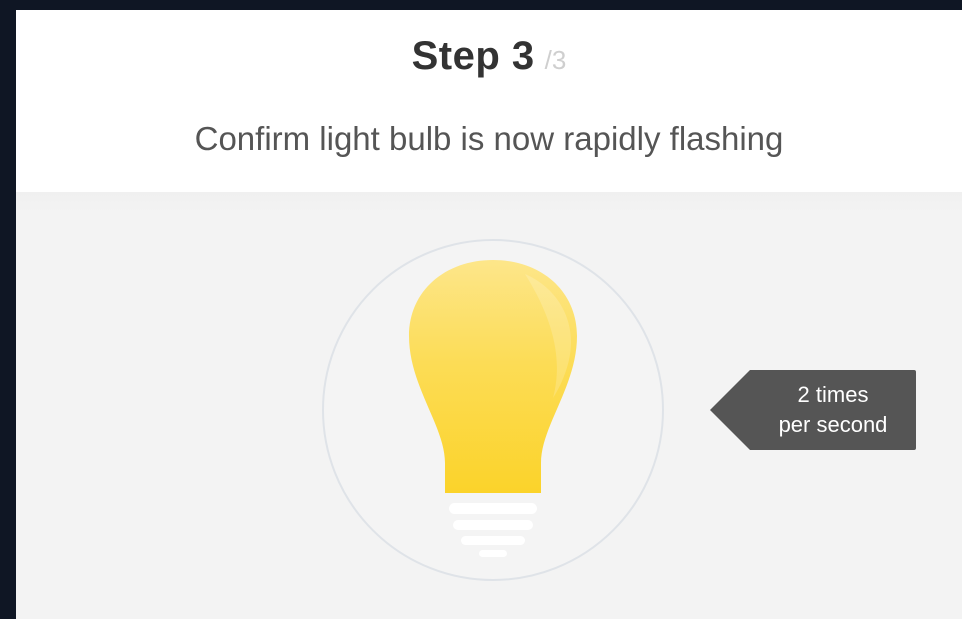 The width and height of the screenshot is (962, 619). Describe the element at coordinates (833, 394) in the screenshot. I see `flash-rate-line-1: 2 times` at that location.